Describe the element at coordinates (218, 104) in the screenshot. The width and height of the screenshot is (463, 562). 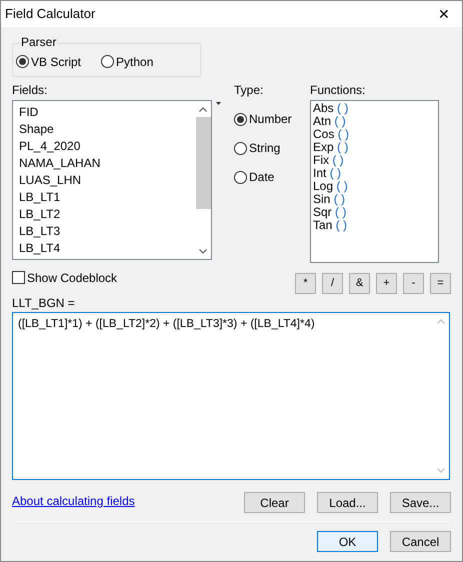
I see `dropdown-arrow-icon` at that location.